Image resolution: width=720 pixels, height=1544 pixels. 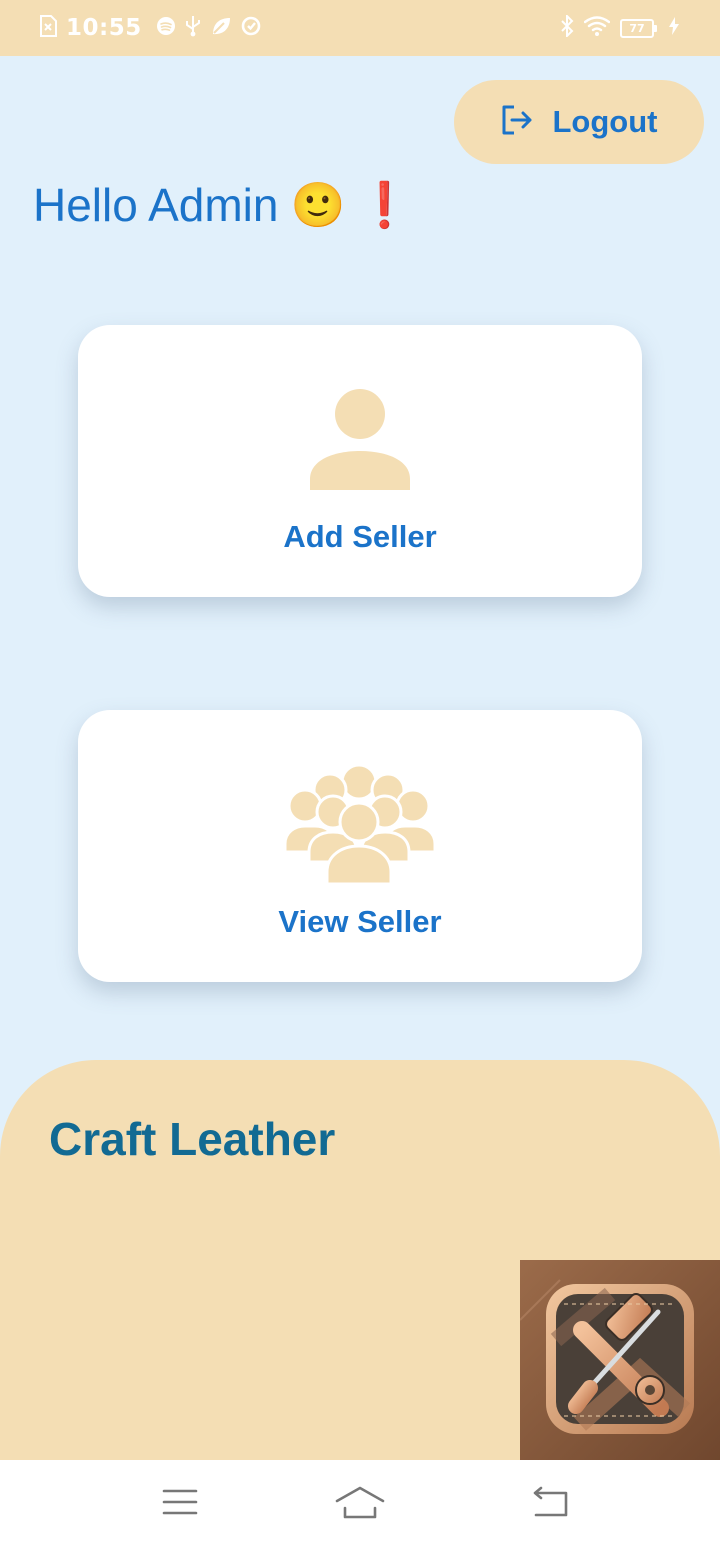 I want to click on add-seller-label: Add Seller, so click(x=360, y=536).